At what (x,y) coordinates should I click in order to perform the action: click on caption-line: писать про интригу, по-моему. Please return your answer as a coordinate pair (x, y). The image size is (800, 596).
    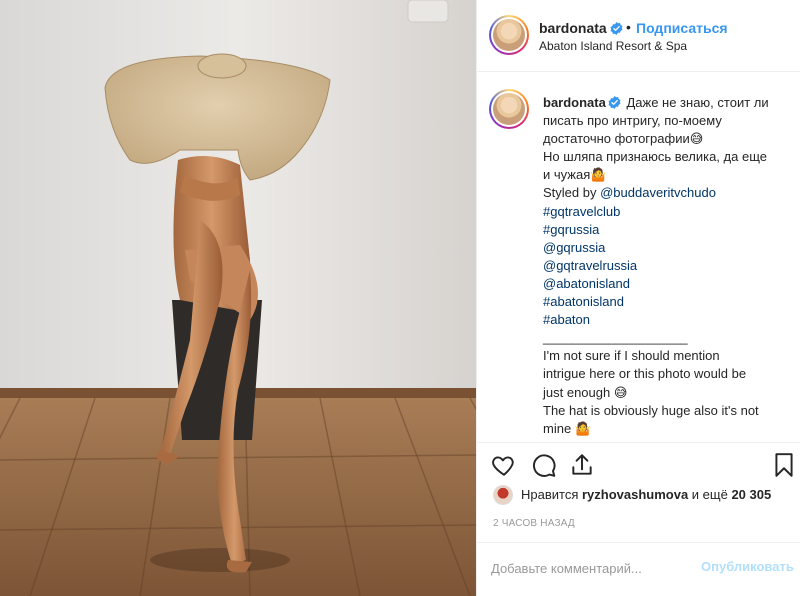
    Looking at the image, I should click on (632, 121).